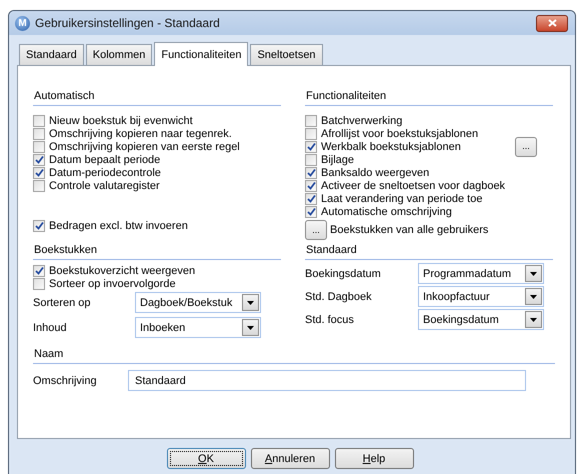  I want to click on field-label: Boekingsdatum, so click(343, 274).